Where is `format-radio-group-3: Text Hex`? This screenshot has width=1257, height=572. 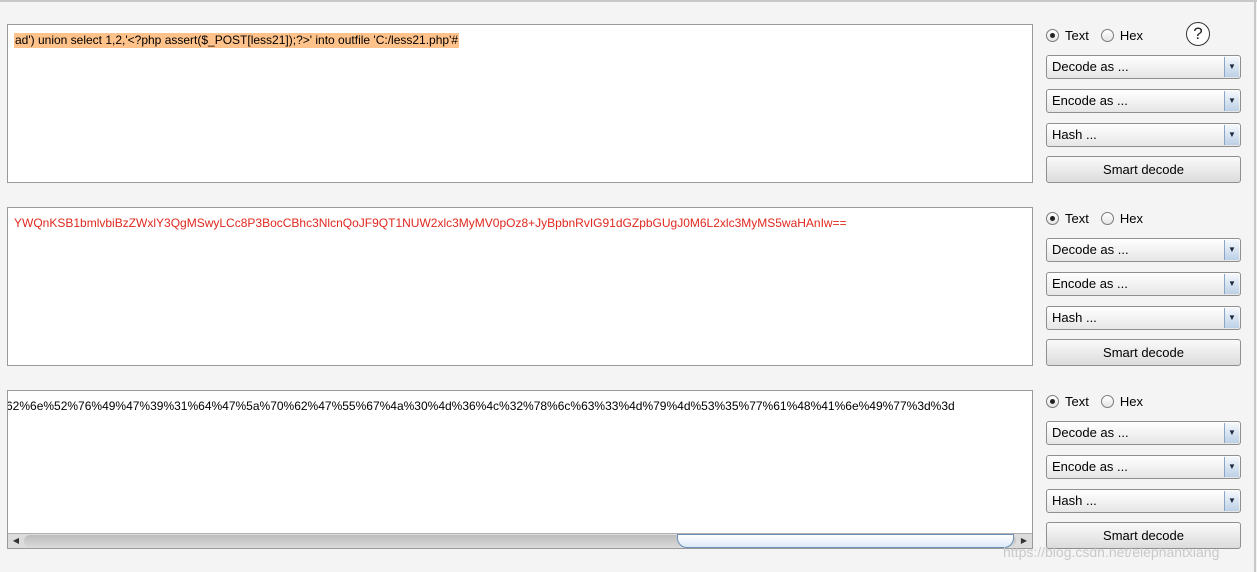
format-radio-group-3: Text Hex is located at coordinates (1100, 401).